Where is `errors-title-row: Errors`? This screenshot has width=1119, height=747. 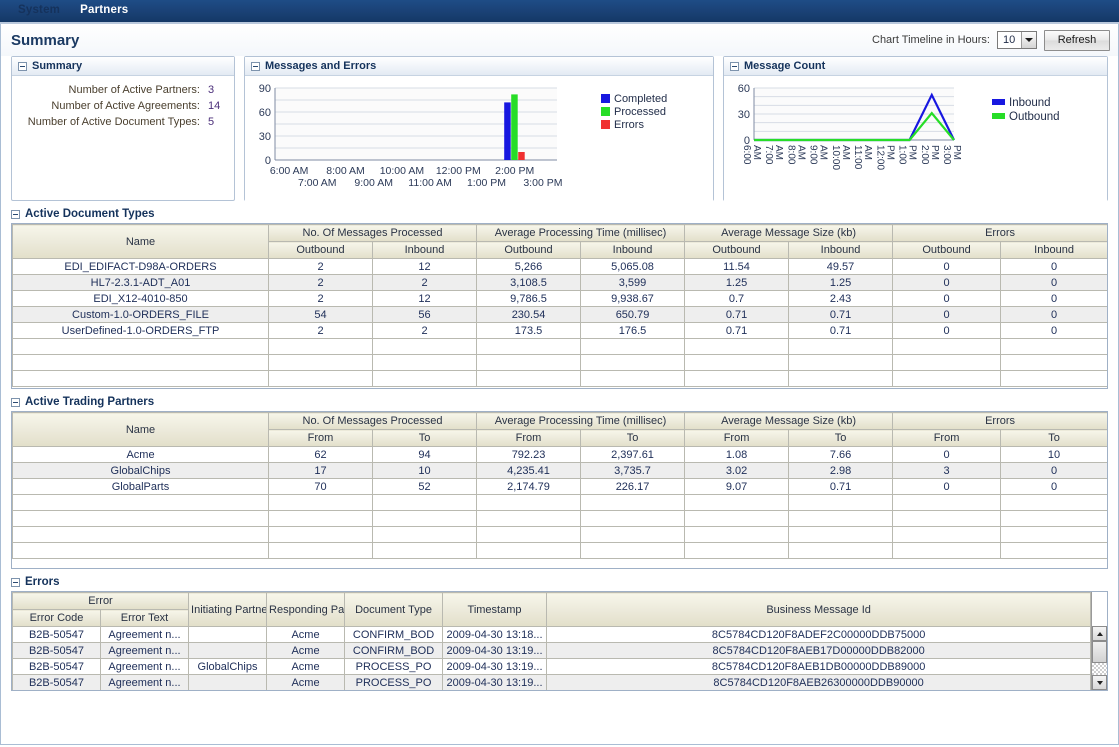 errors-title-row: Errors is located at coordinates (559, 583).